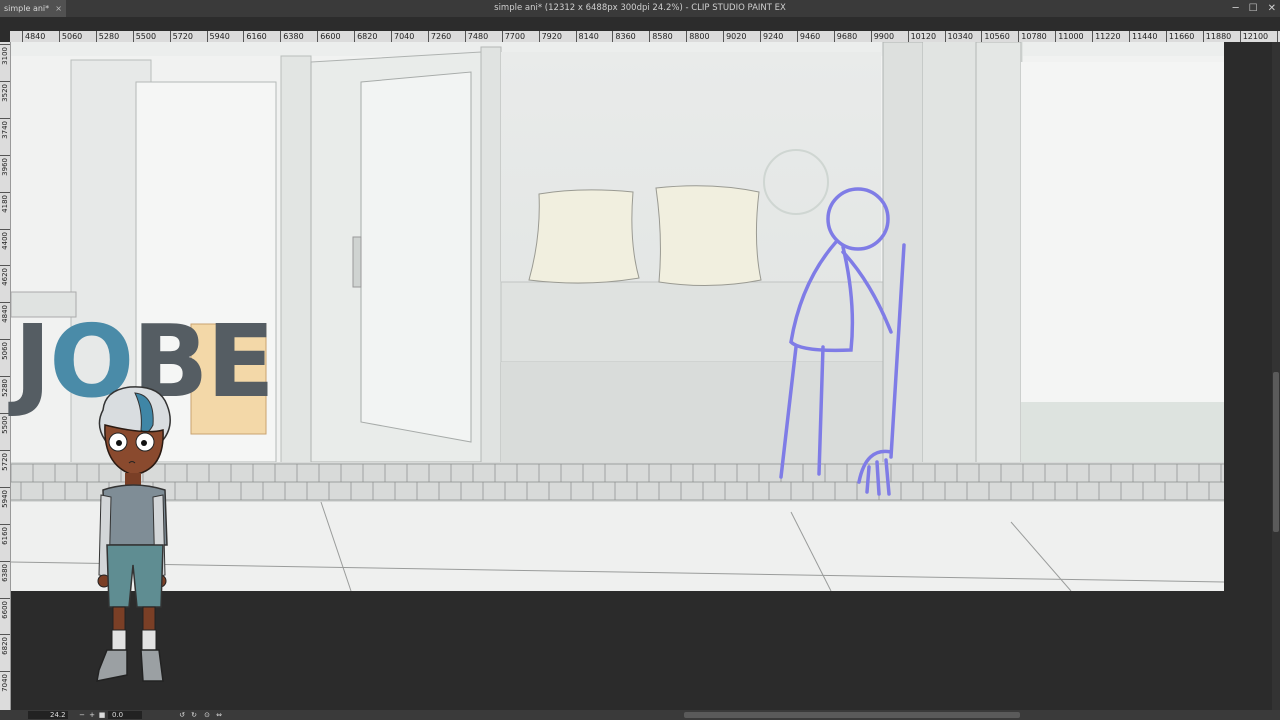 The image size is (1280, 720). Describe the element at coordinates (921, 36) in the screenshot. I see `ruler-tick-label: 10120` at that location.